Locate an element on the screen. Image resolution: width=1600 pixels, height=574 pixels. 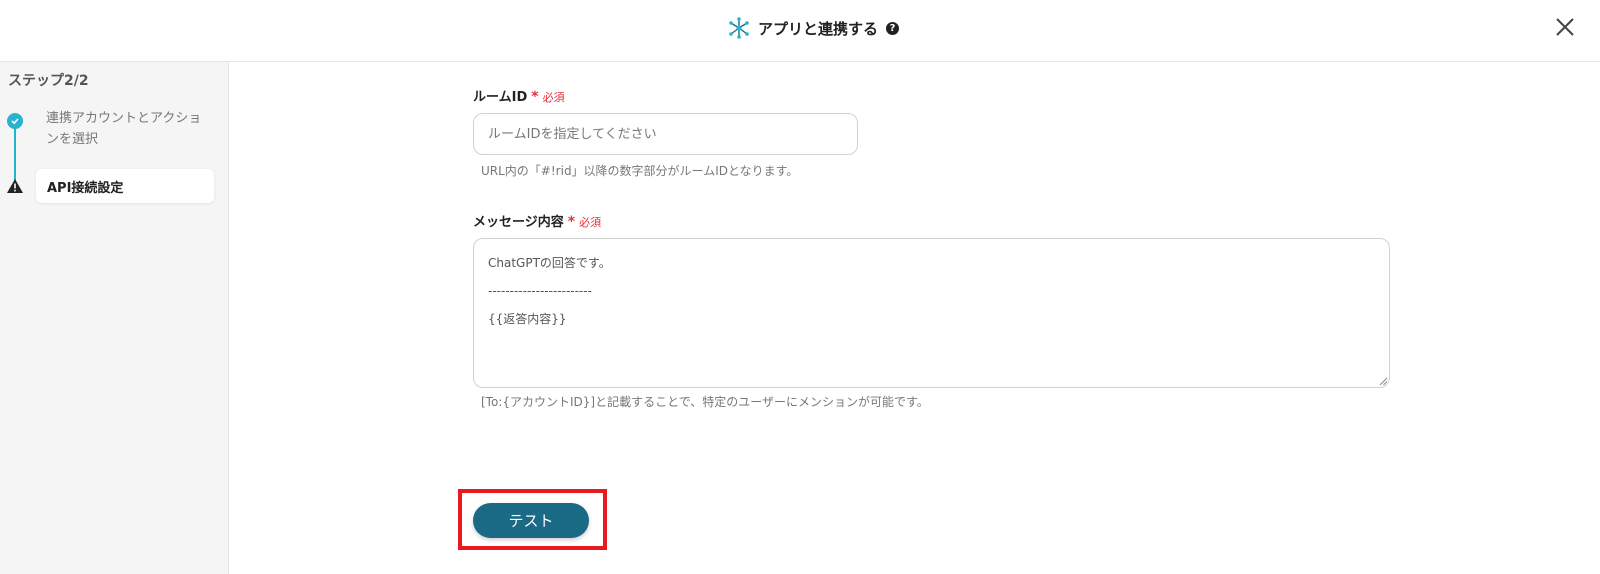
step-done-check-icon is located at coordinates (15, 121).